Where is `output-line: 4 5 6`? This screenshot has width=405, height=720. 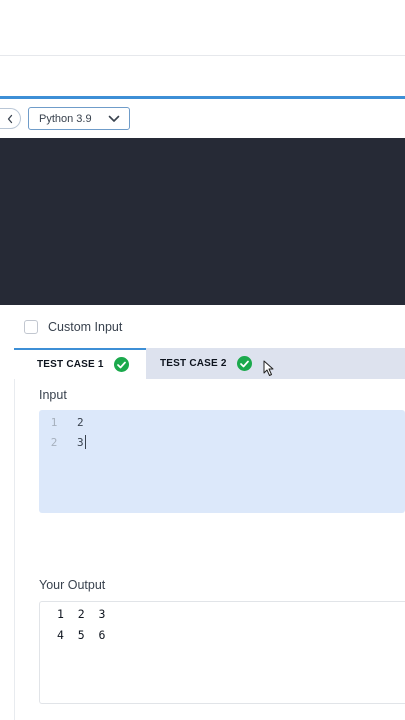
output-line: 4 5 6 is located at coordinates (81, 635).